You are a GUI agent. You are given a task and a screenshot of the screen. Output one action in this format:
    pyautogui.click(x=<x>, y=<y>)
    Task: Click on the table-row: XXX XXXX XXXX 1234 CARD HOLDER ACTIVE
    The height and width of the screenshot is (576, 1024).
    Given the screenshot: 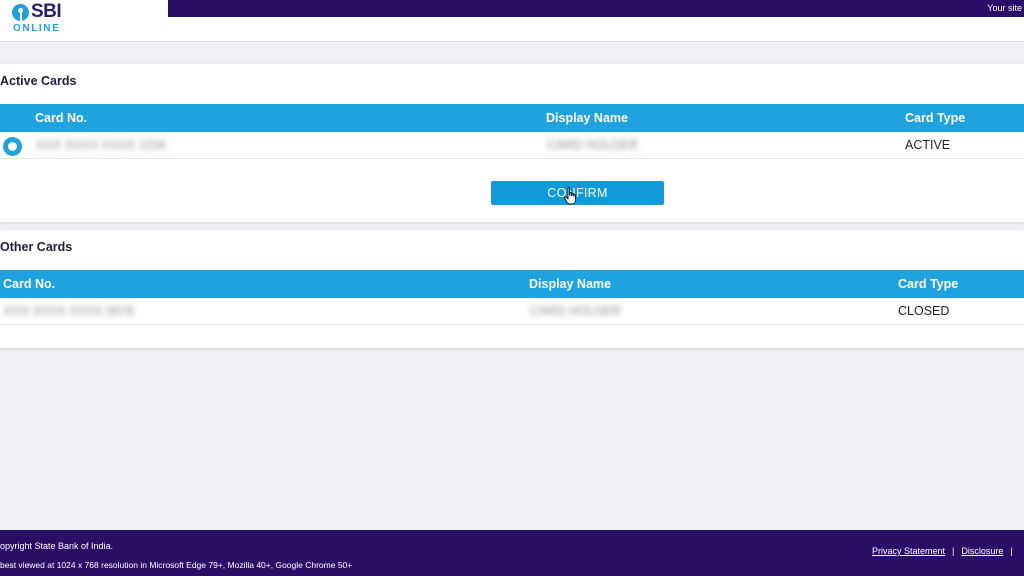 What is the action you would take?
    pyautogui.click(x=512, y=145)
    